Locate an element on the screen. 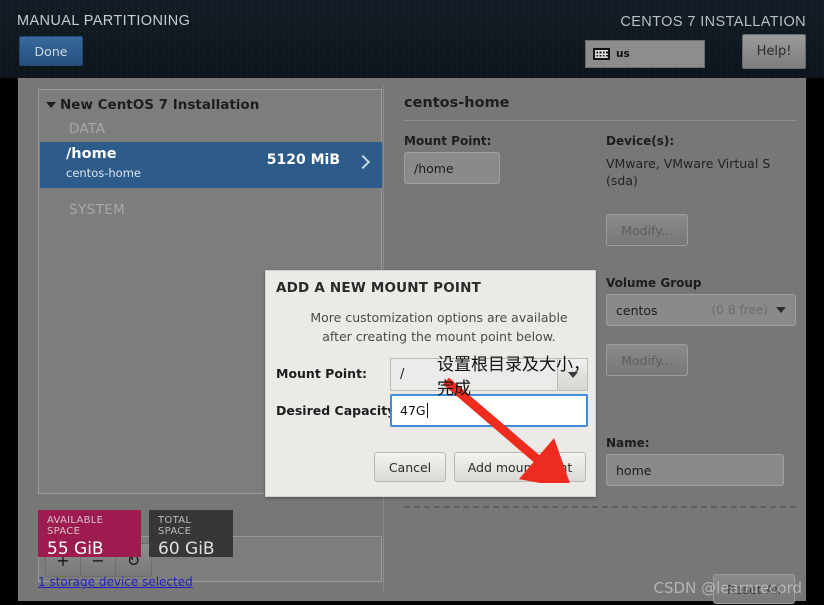 The height and width of the screenshot is (605, 824). group-header-data: DATA is located at coordinates (87, 129).